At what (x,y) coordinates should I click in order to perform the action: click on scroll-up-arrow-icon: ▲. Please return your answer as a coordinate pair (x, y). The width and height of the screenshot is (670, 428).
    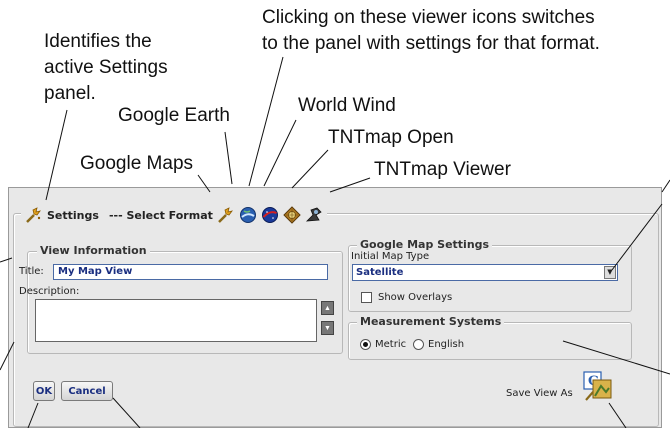
    Looking at the image, I should click on (327, 308).